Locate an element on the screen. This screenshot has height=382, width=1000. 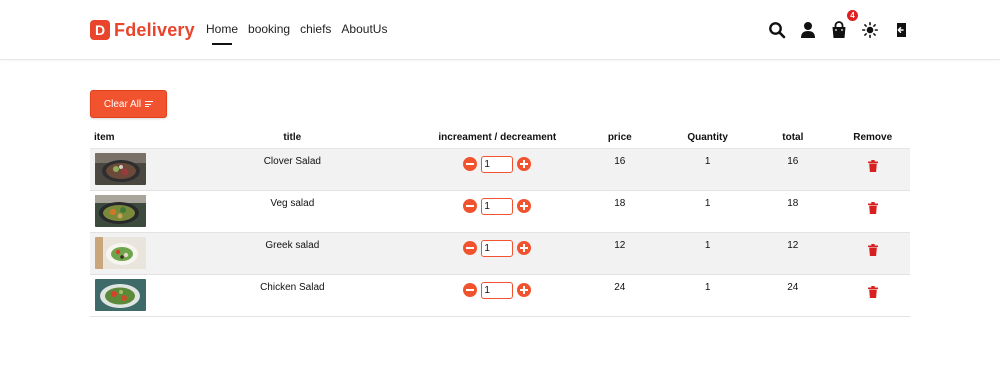
nav-link-aboutus: AboutUs is located at coordinates (364, 32).